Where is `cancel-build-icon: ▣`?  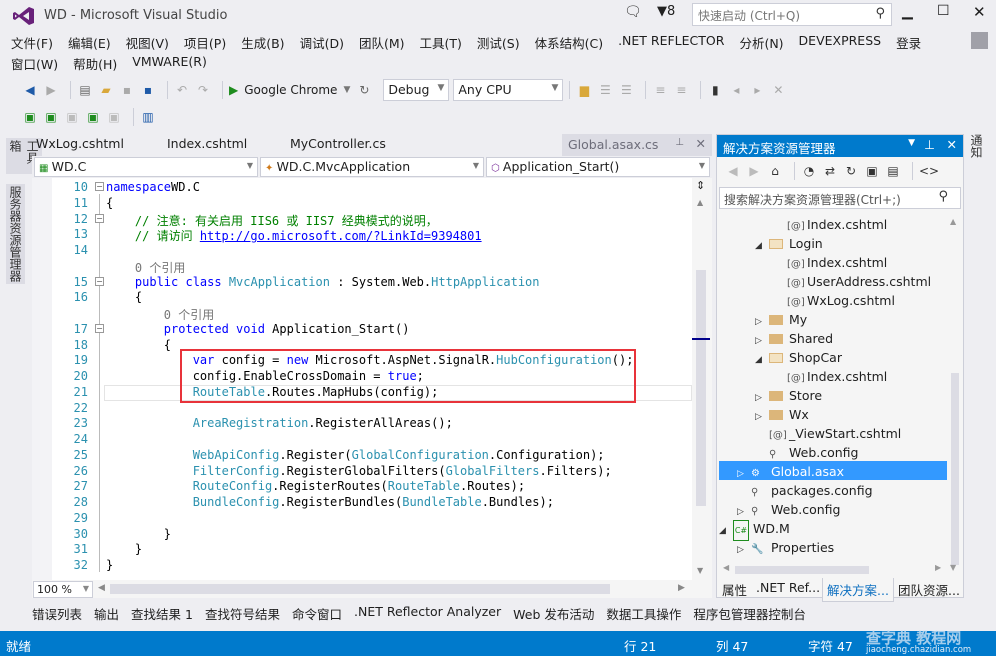
cancel-build-icon: ▣ is located at coordinates (72, 117).